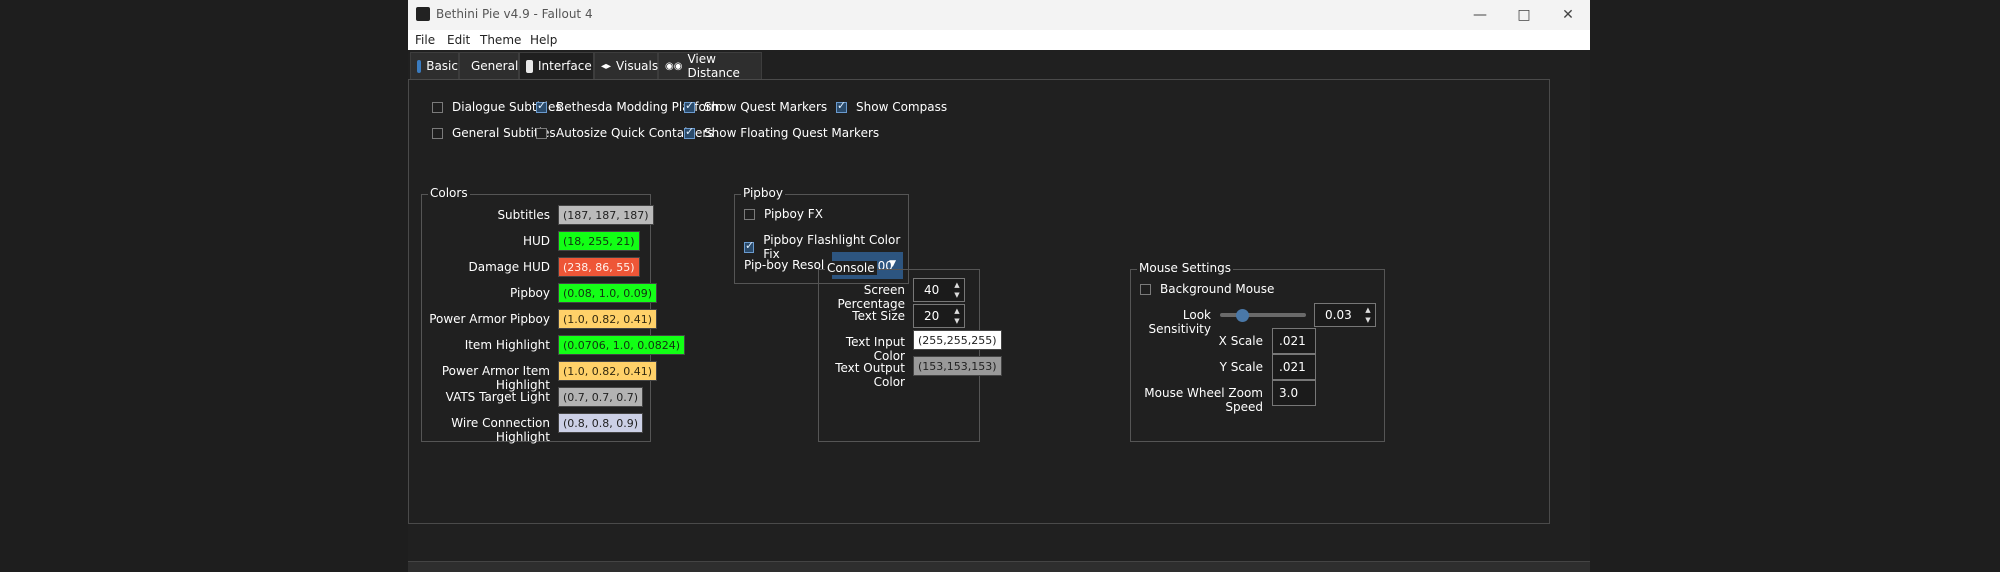 The width and height of the screenshot is (2000, 572). Describe the element at coordinates (763, 193) in the screenshot. I see `pipboy-legend: Pipboy` at that location.